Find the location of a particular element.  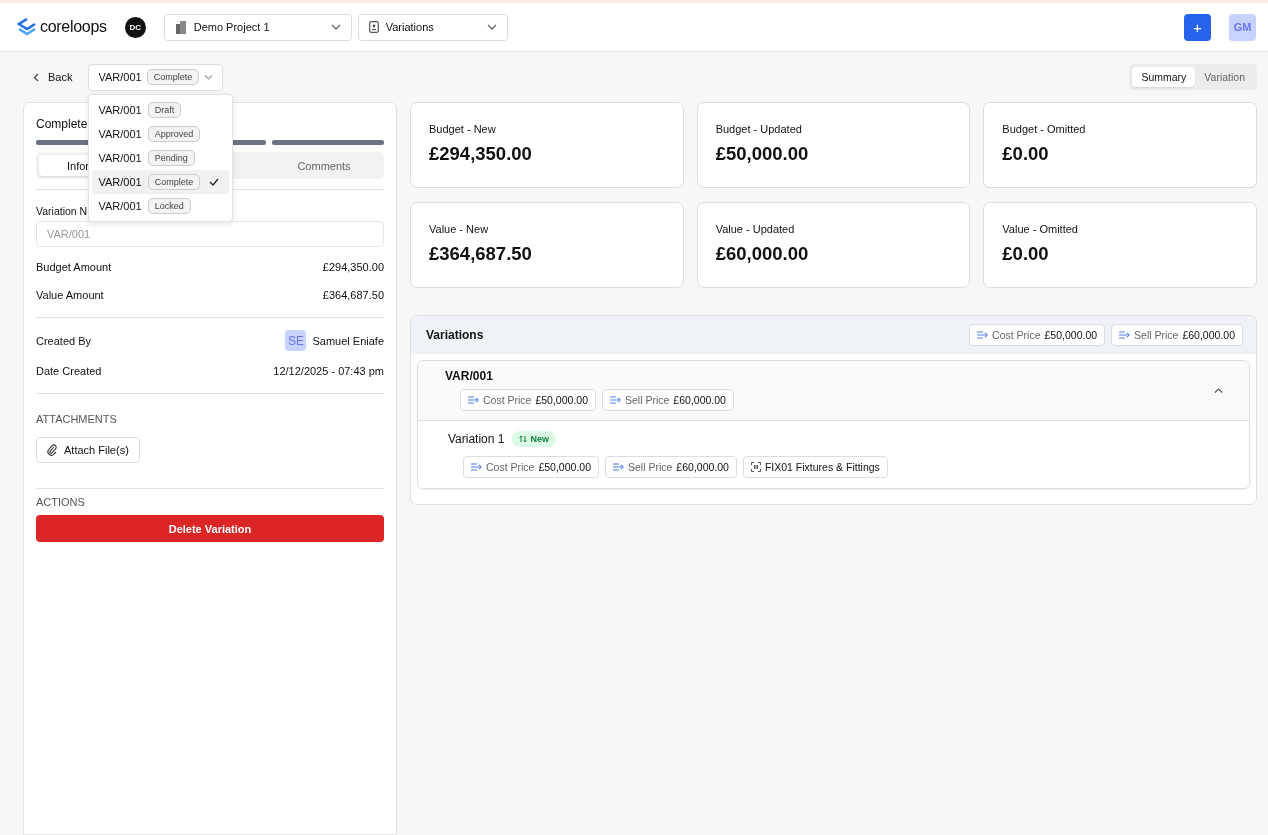

section-heading: ATTACHMENTS is located at coordinates (77, 419).